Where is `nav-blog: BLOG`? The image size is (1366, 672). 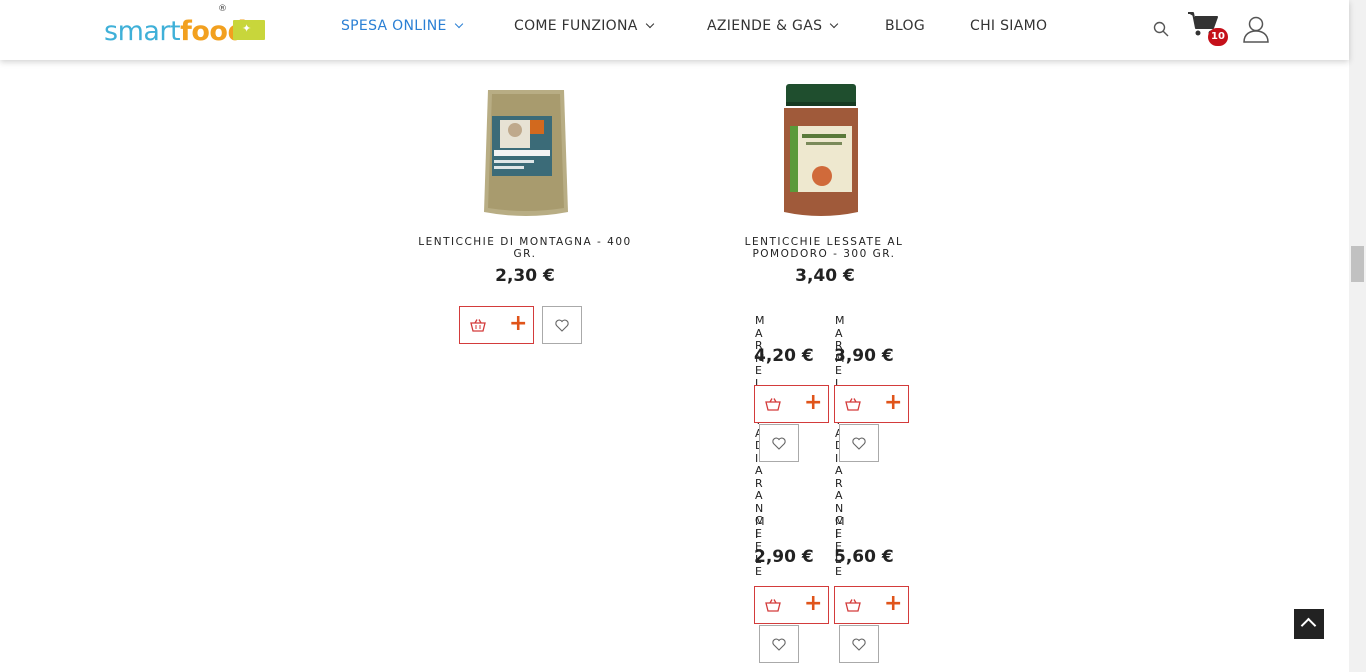 nav-blog: BLOG is located at coordinates (905, 26).